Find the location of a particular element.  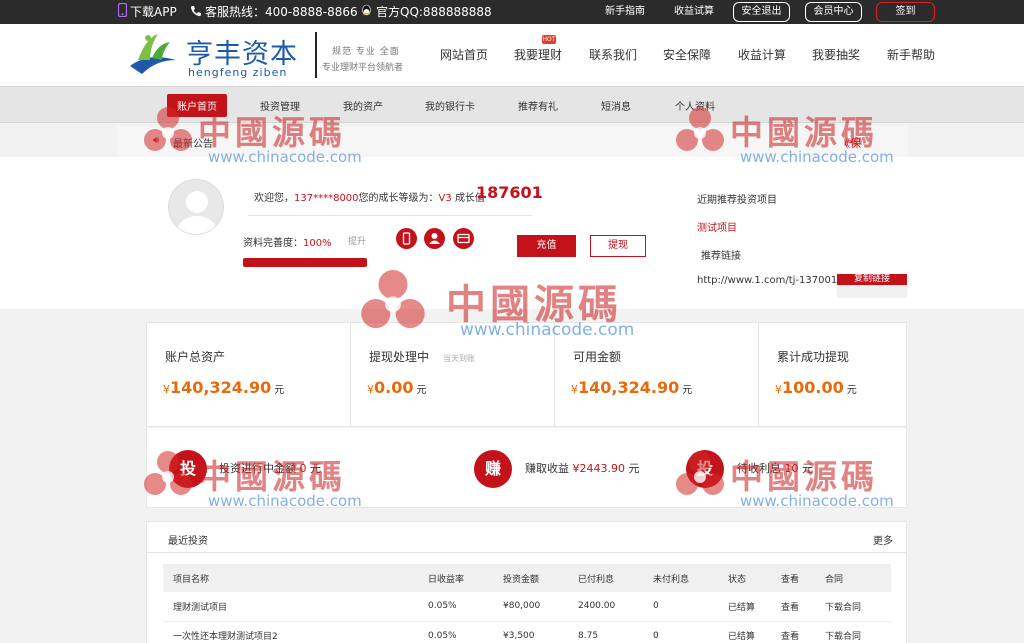

tab-messages: 短消息 is located at coordinates (616, 105).